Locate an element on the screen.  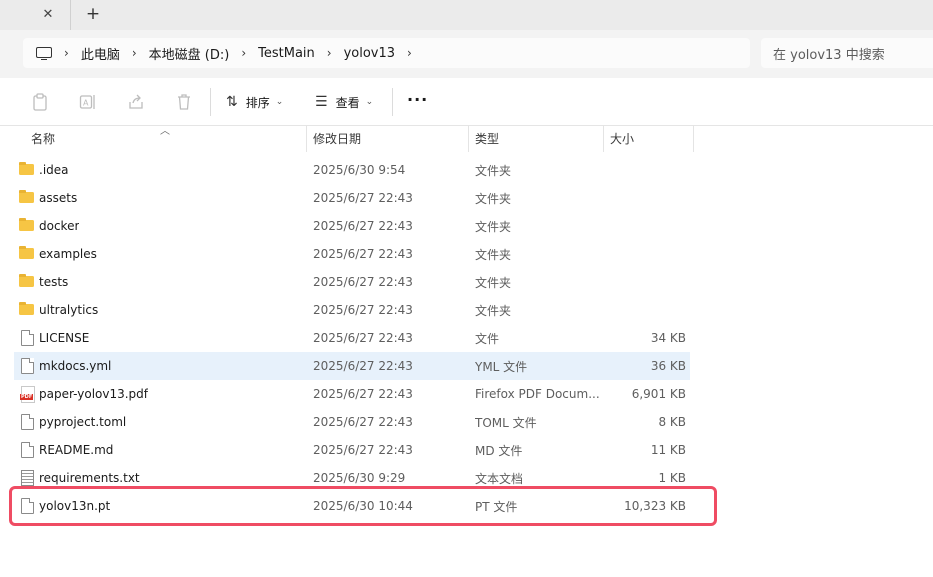
file-row: examples 2025/6/27 22:43 文件夹 is located at coordinates (352, 254).